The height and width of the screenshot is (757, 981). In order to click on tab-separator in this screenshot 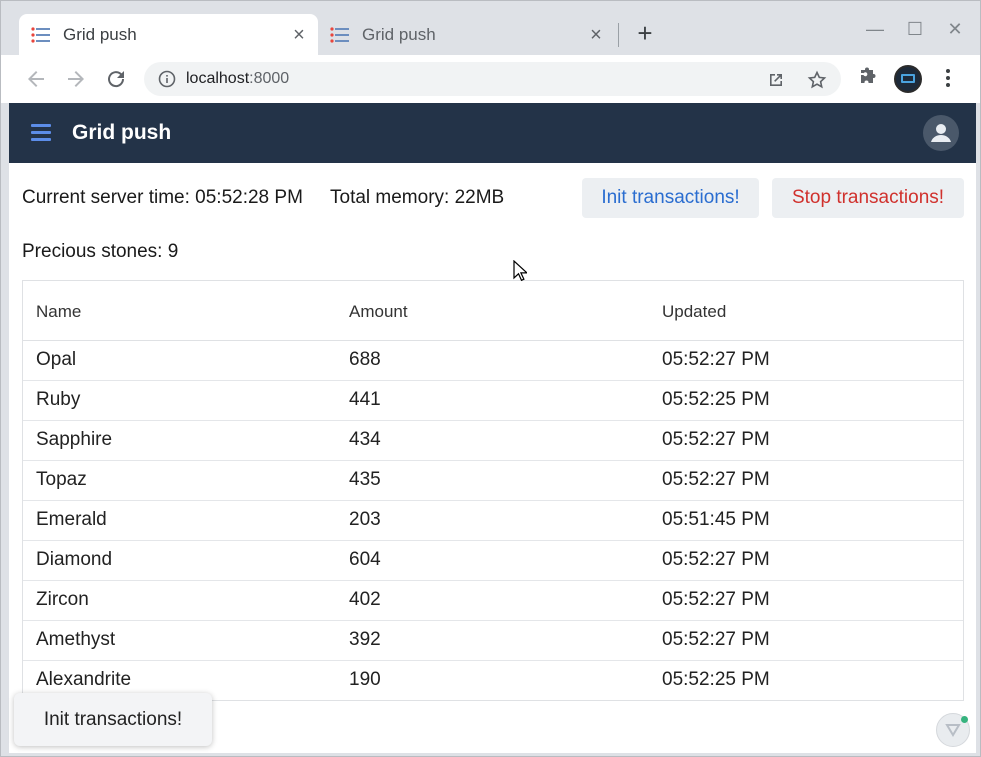, I will do `click(618, 35)`.